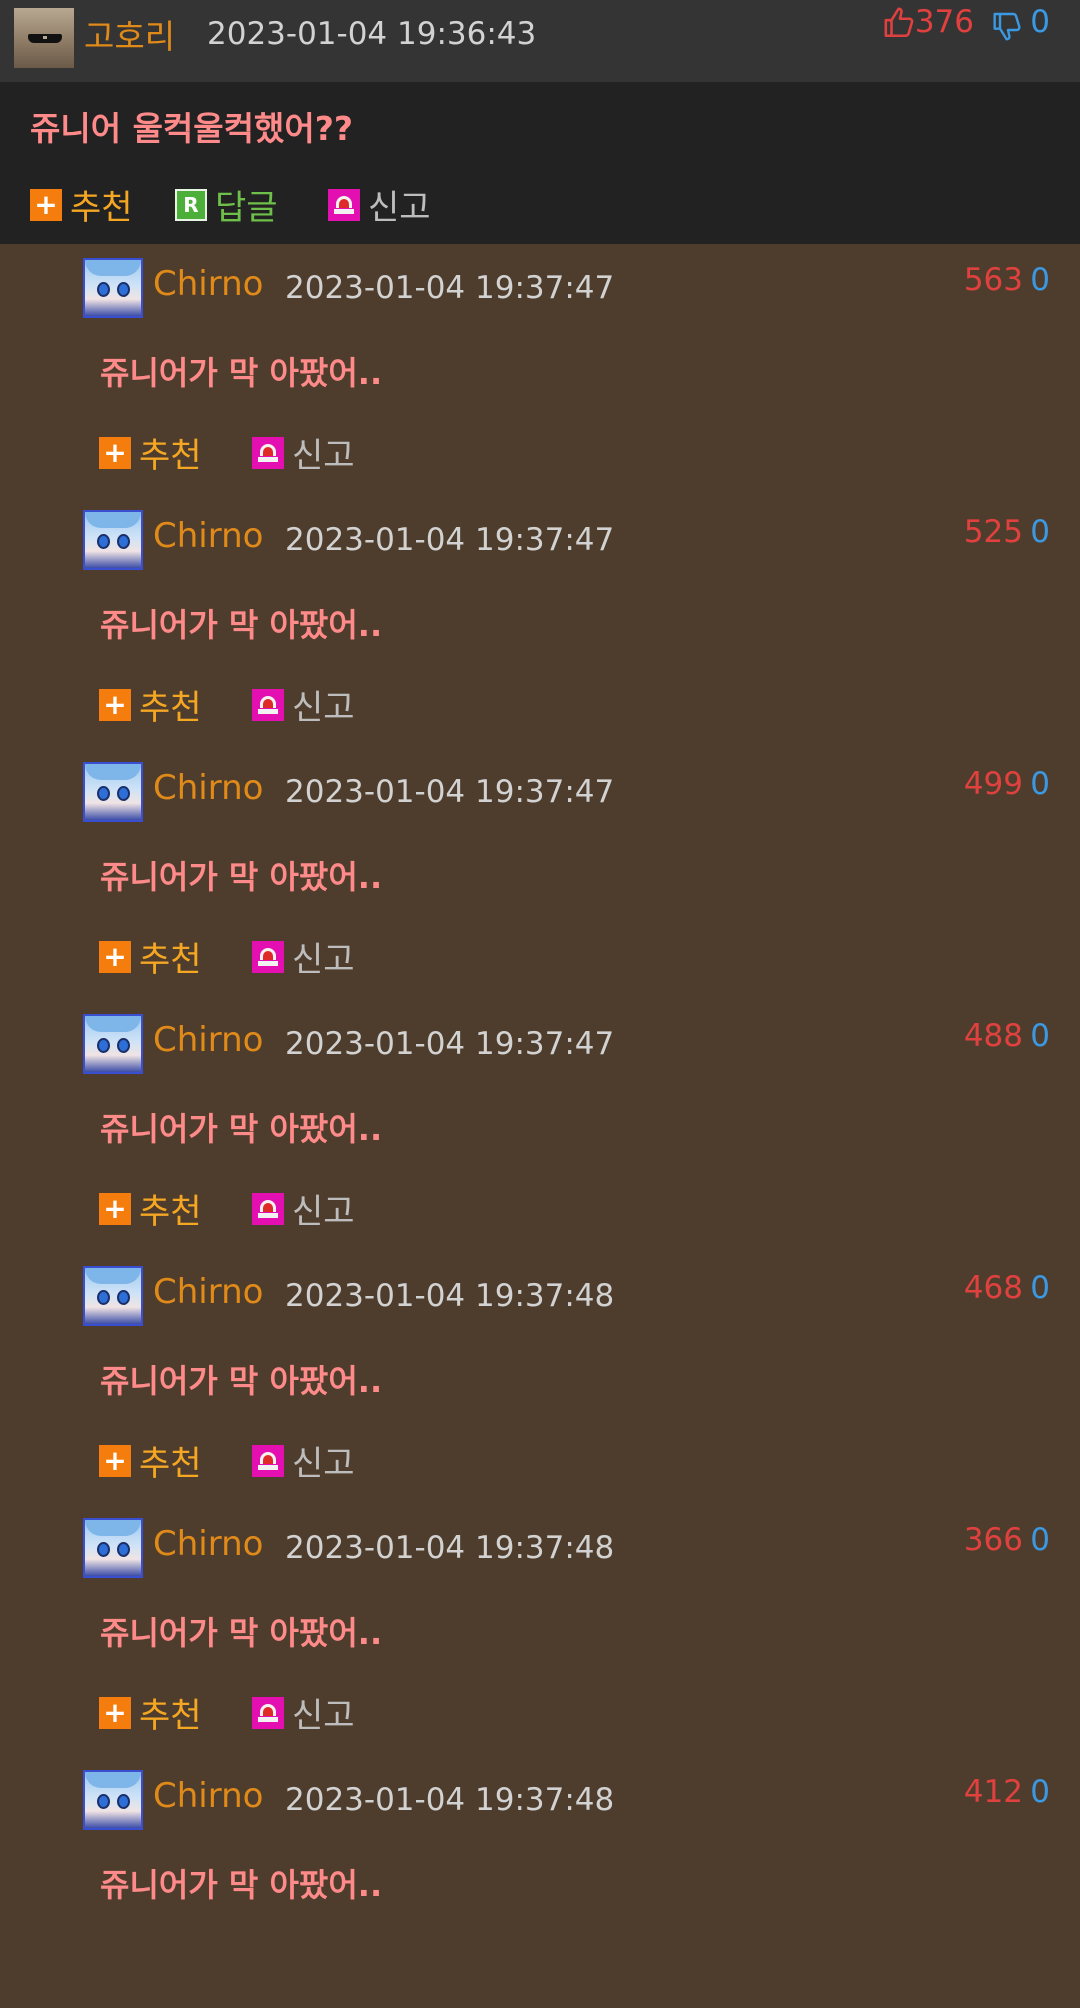  What do you see at coordinates (1008, 26) in the screenshot?
I see `thumbs-down-icon` at bounding box center [1008, 26].